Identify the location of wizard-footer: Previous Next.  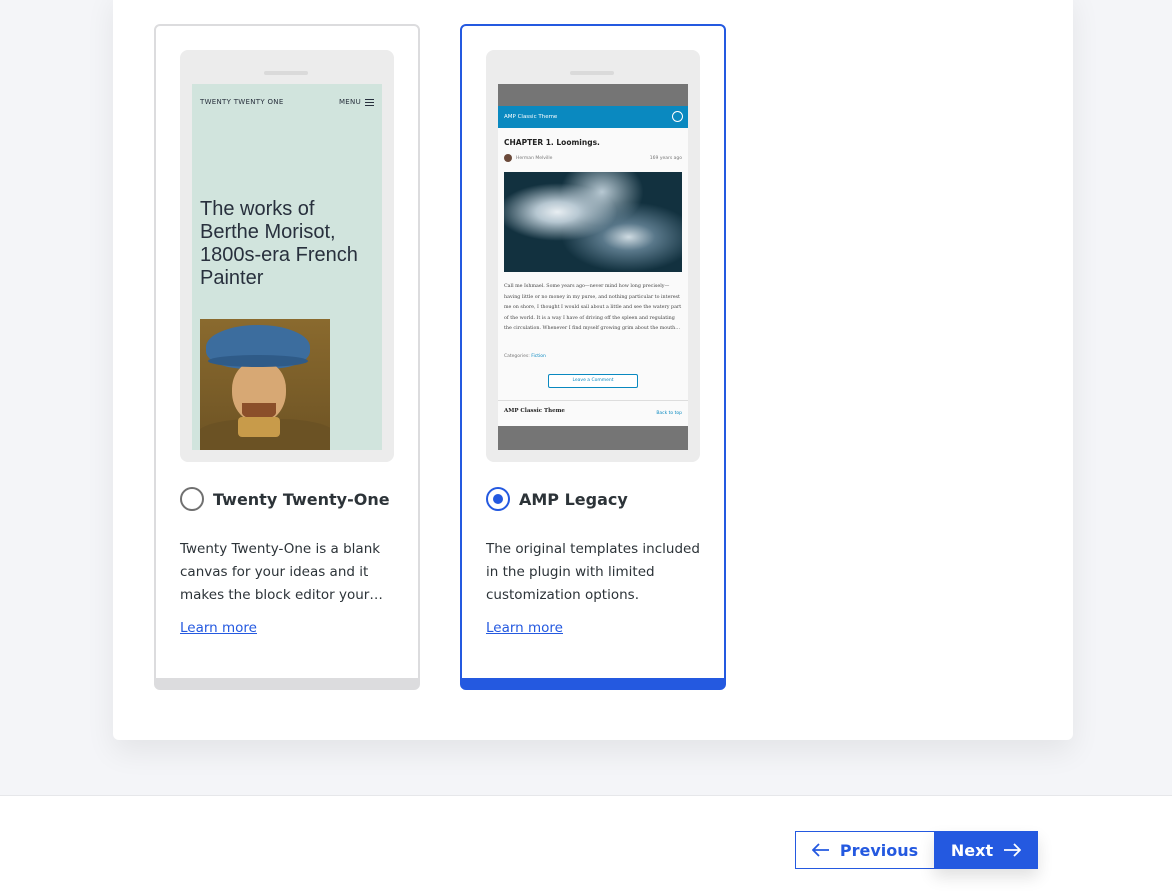
(586, 845).